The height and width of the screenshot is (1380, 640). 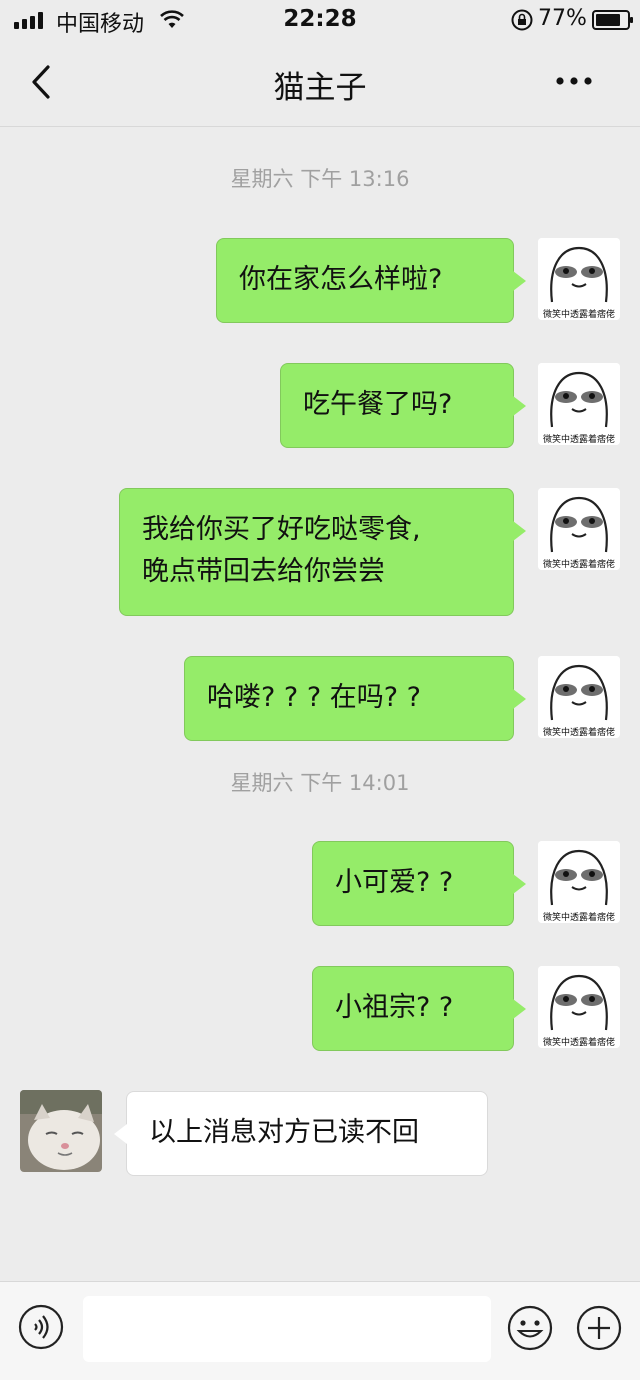 I want to click on message-bubble-outgoing: 吃午餐了吗?, so click(x=403, y=405).